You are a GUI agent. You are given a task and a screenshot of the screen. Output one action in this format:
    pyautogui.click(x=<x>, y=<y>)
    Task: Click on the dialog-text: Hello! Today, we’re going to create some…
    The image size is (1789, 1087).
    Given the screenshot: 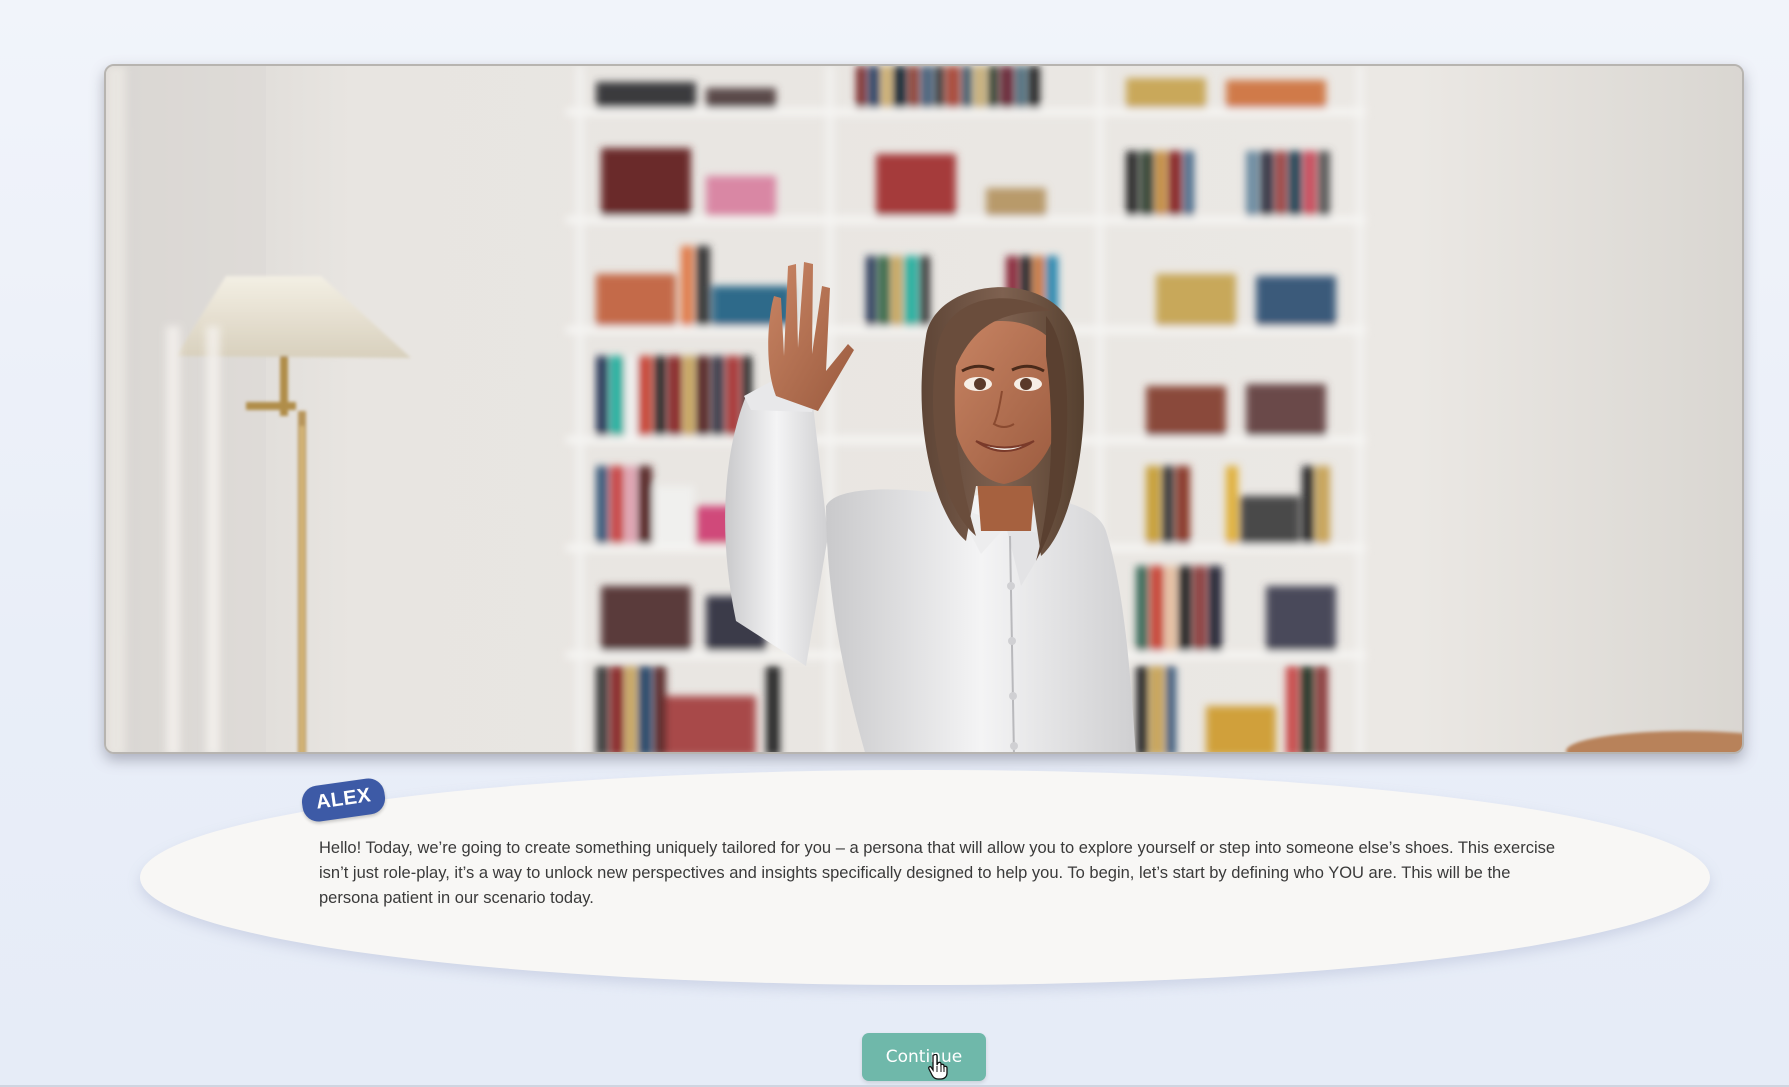 What is the action you would take?
    pyautogui.click(x=937, y=873)
    